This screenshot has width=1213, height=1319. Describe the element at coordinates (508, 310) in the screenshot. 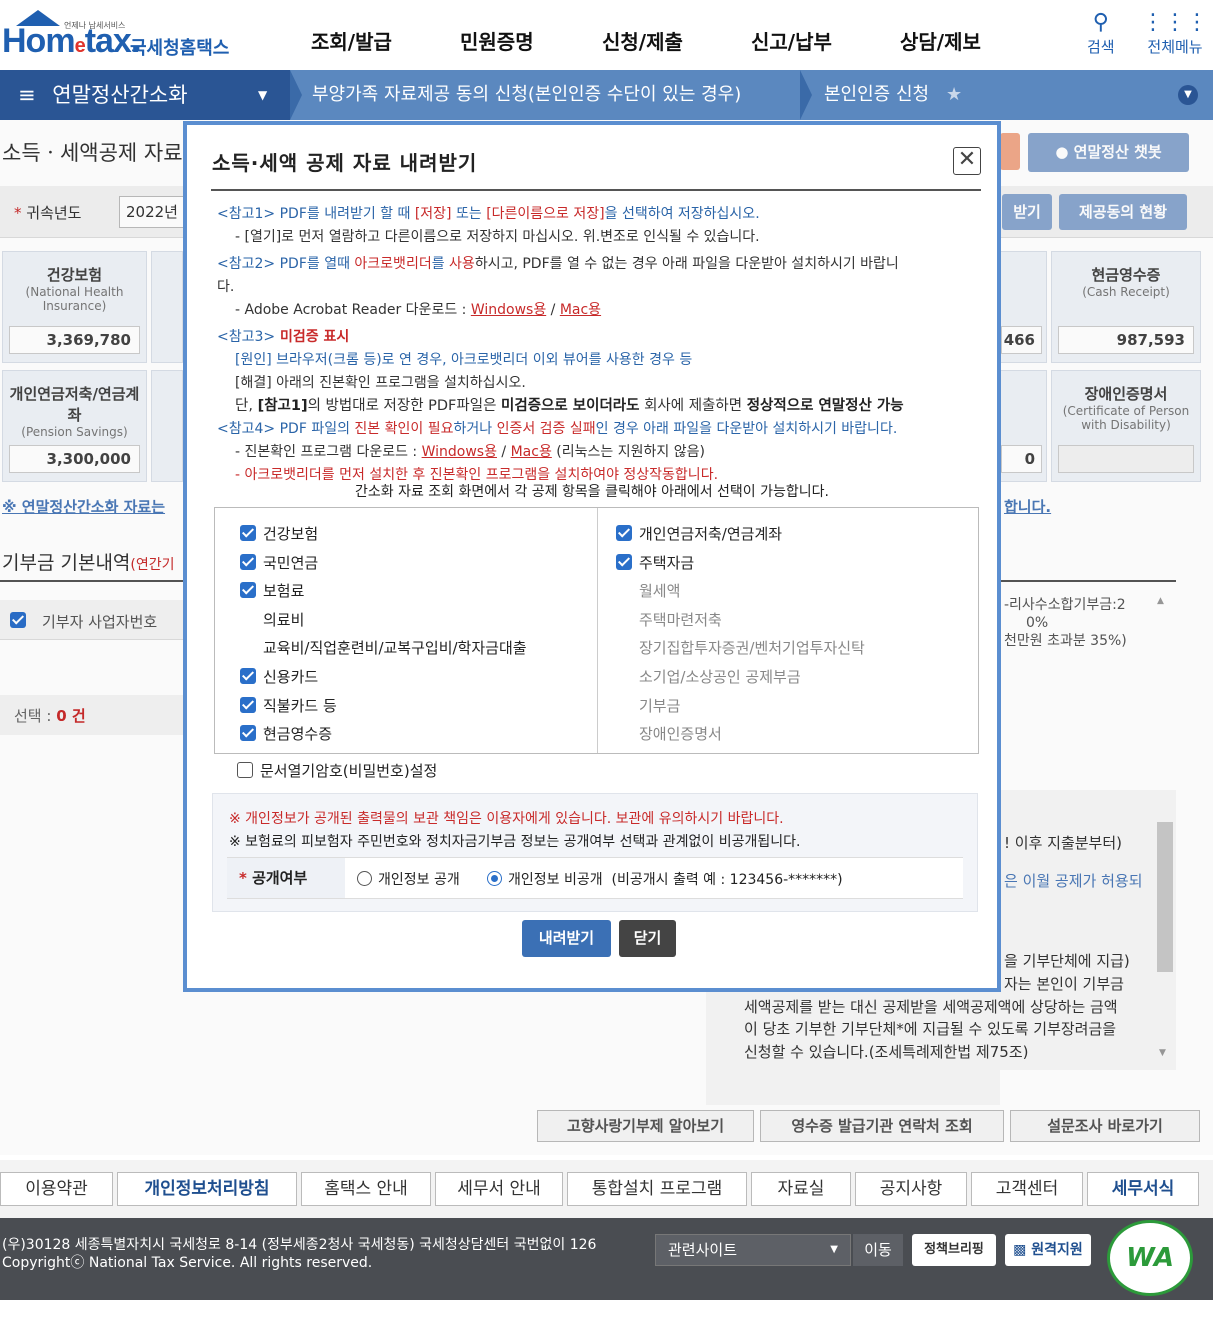

I see `acrobat-windows-link: Windows용` at that location.